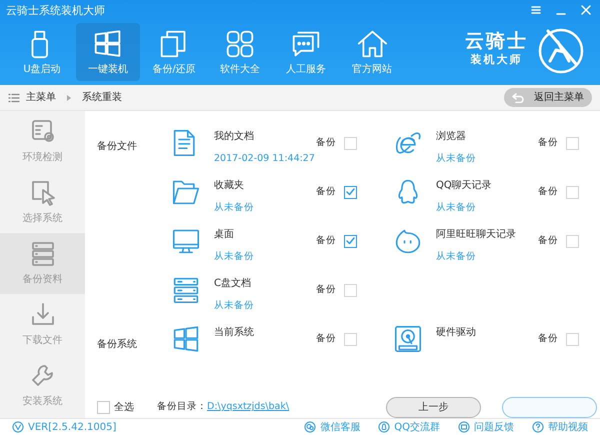 This screenshot has width=600, height=435. What do you see at coordinates (42, 385) in the screenshot?
I see `sidebar-item: 安装系统` at bounding box center [42, 385].